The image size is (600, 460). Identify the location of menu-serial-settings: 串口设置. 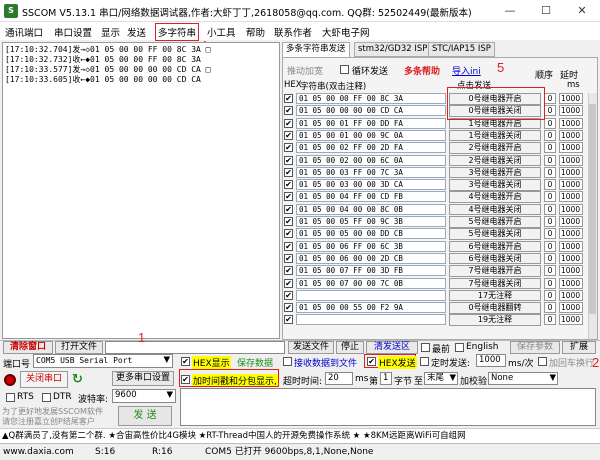
(73, 32).